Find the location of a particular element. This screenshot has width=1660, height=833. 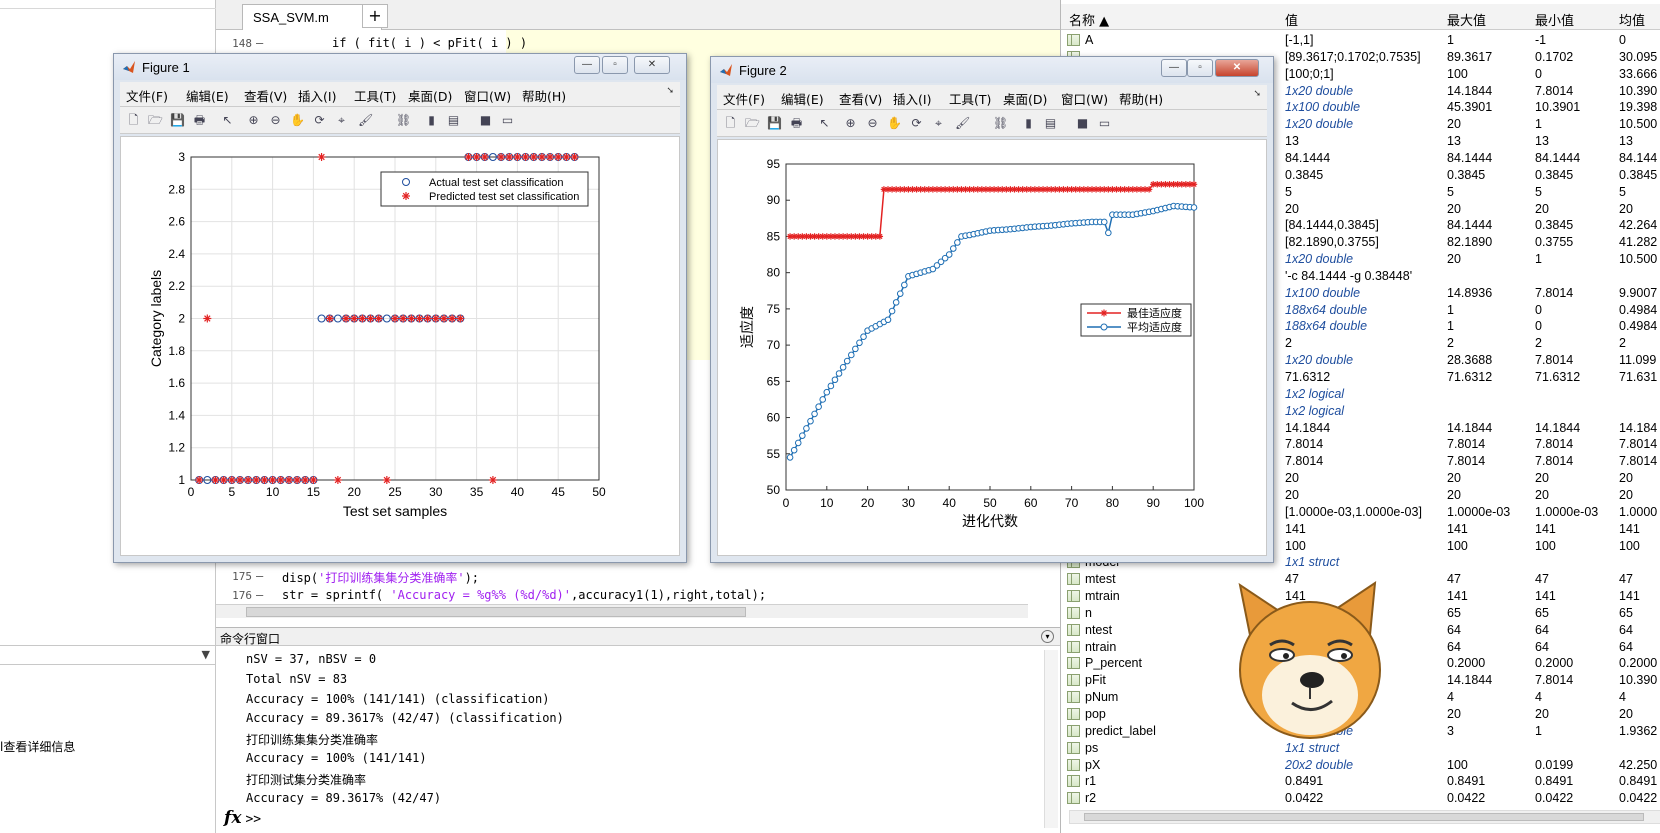

x-tick-label: 15 is located at coordinates (314, 492).